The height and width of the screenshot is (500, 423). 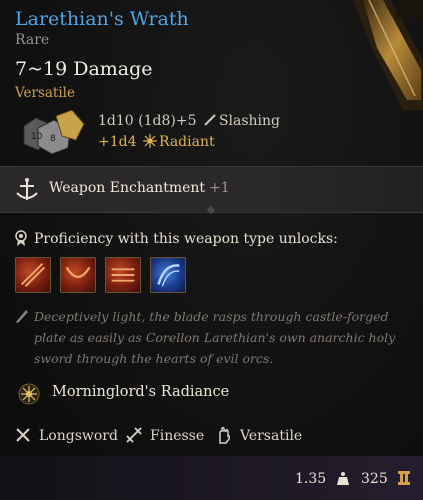 What do you see at coordinates (134, 435) in the screenshot?
I see `finesse-icon` at bounding box center [134, 435].